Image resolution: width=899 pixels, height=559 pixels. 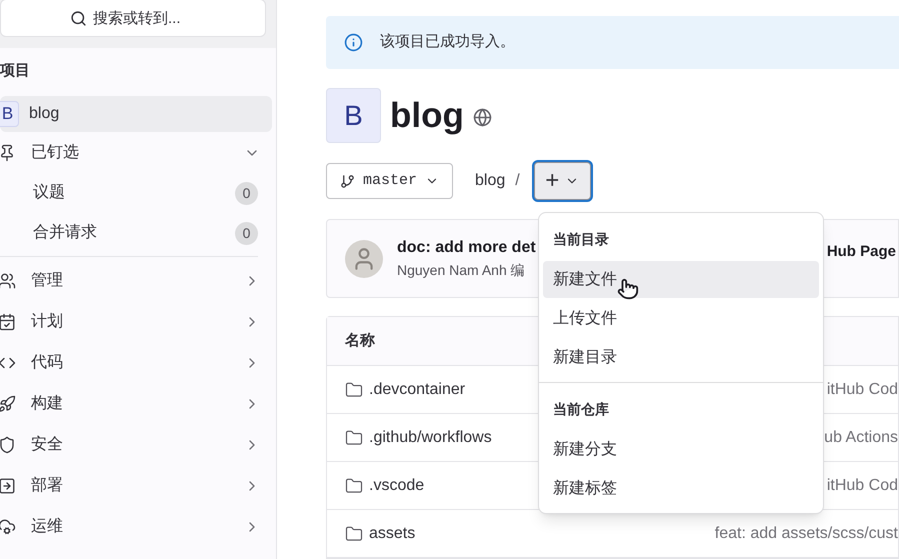 I want to click on sidebar-item: 已钉选, so click(x=136, y=152).